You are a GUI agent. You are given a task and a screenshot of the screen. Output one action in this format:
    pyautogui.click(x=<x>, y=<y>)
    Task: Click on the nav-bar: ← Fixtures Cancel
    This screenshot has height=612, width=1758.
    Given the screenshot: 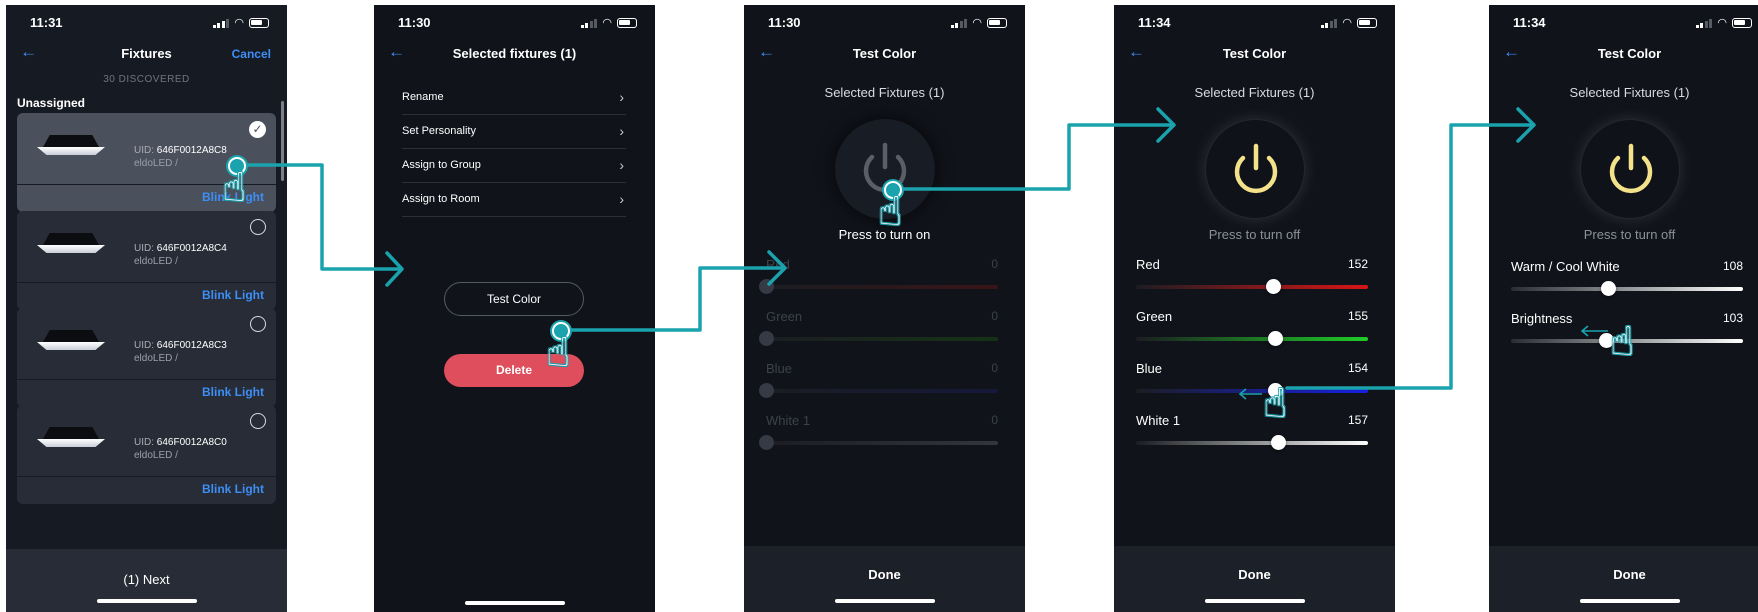 What is the action you would take?
    pyautogui.click(x=146, y=53)
    